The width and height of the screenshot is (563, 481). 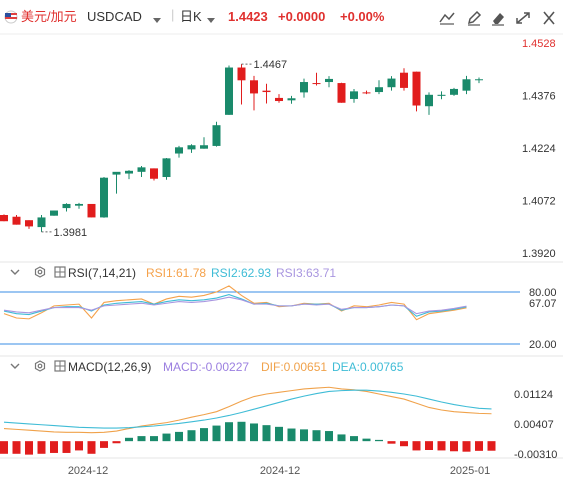 What do you see at coordinates (498, 18) in the screenshot?
I see `eraser-icon` at bounding box center [498, 18].